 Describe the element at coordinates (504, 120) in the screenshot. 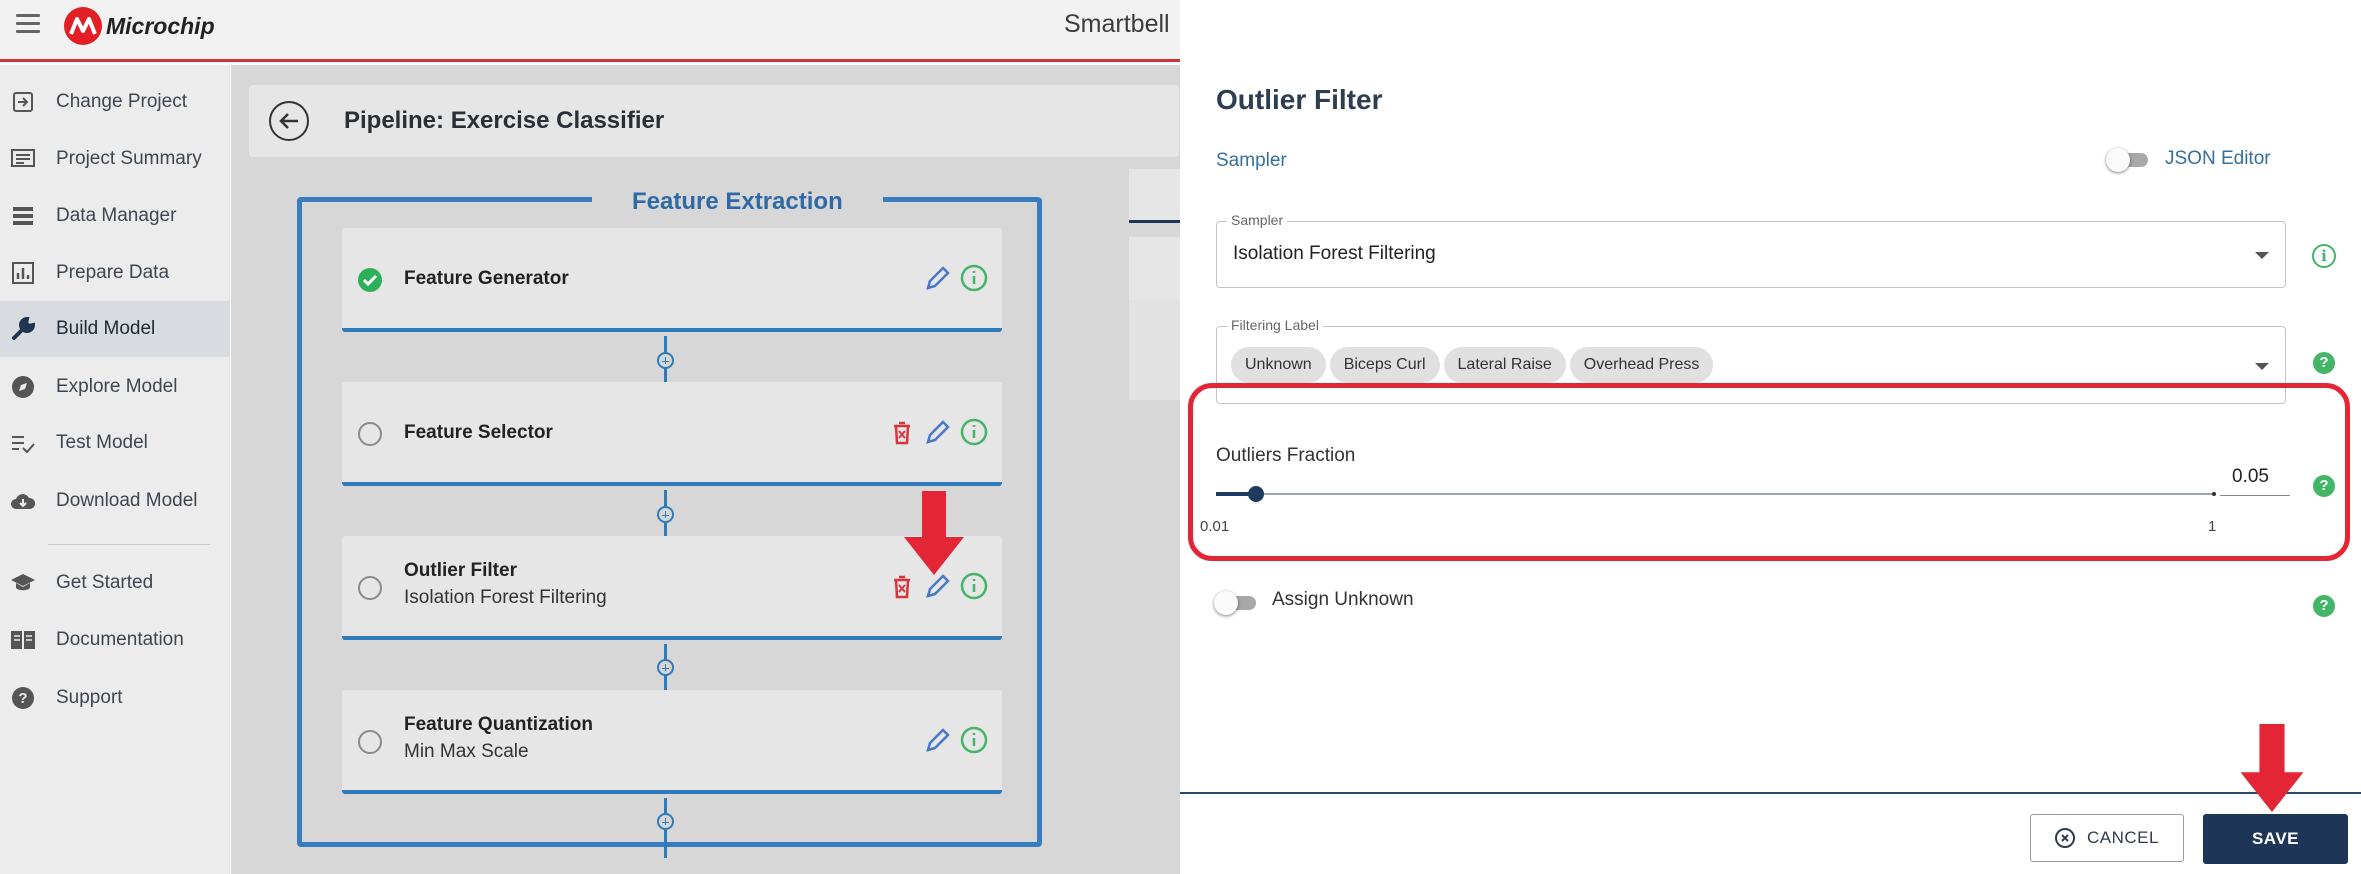

I see `pipeline-title: Pipeline: Exercise Classifier` at that location.